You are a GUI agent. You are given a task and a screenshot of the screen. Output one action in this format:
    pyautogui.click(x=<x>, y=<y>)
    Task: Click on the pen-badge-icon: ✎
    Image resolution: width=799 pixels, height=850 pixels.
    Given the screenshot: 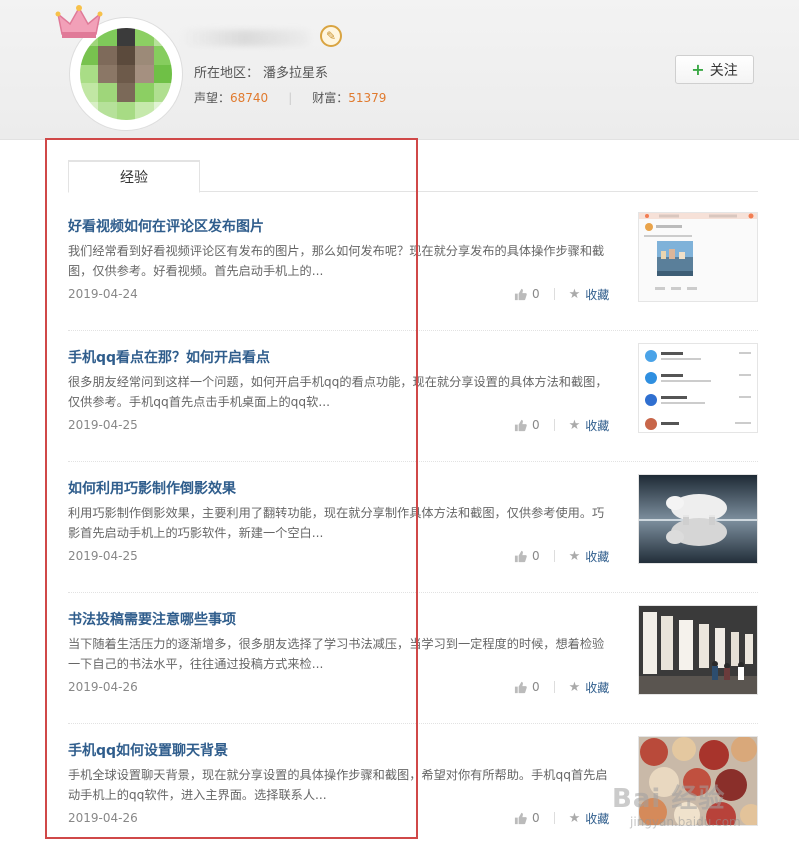 What is the action you would take?
    pyautogui.click(x=331, y=36)
    